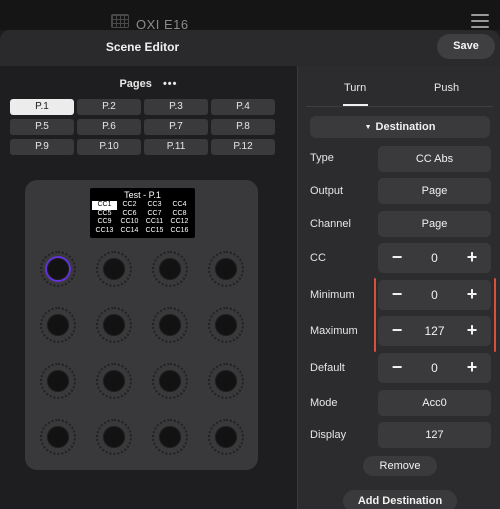  I want to click on type-label: Type, so click(322, 158).